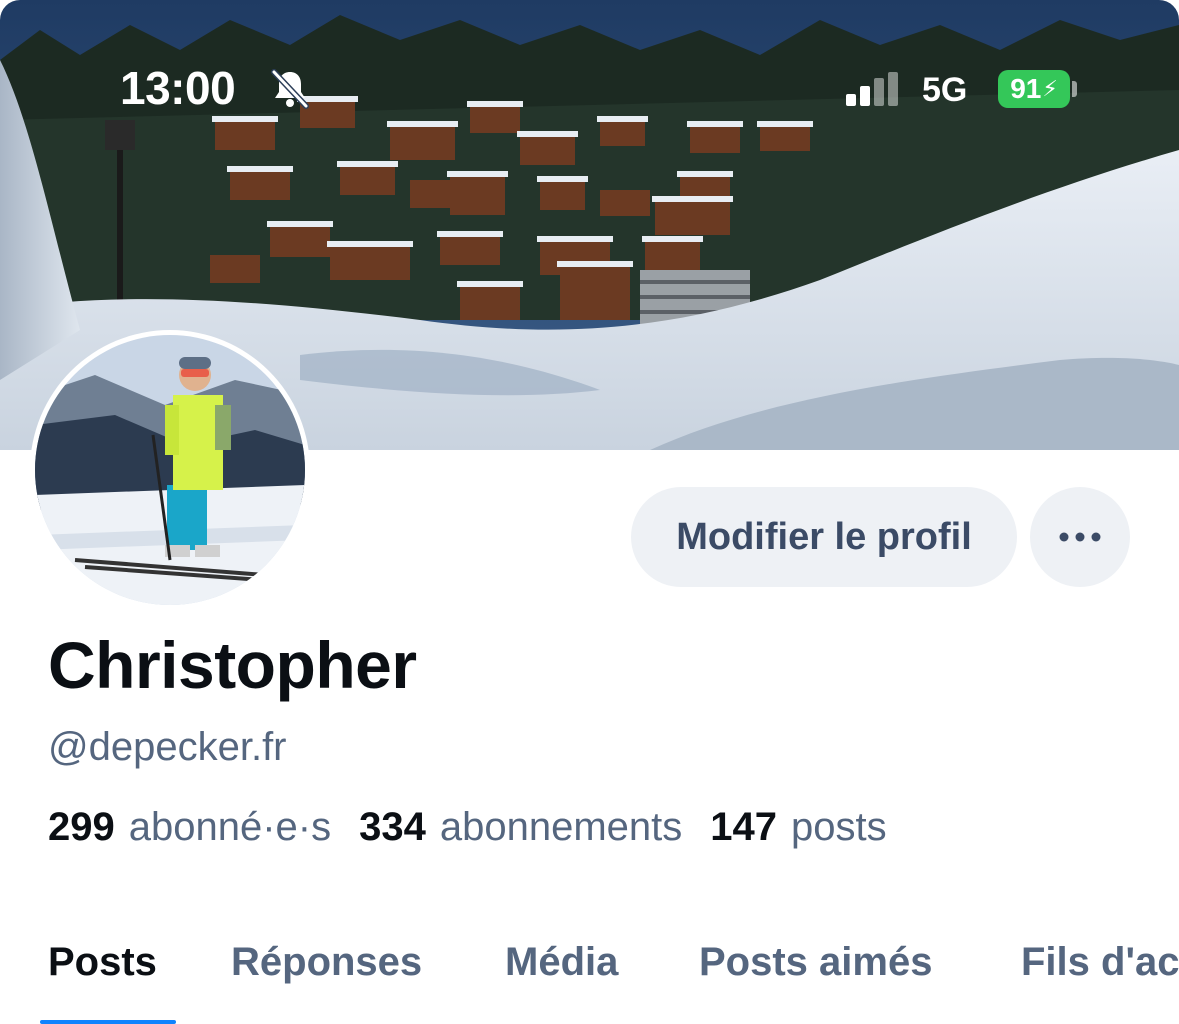 This screenshot has height=1024, width=1179. Describe the element at coordinates (945, 90) in the screenshot. I see `network-type: 5G` at that location.